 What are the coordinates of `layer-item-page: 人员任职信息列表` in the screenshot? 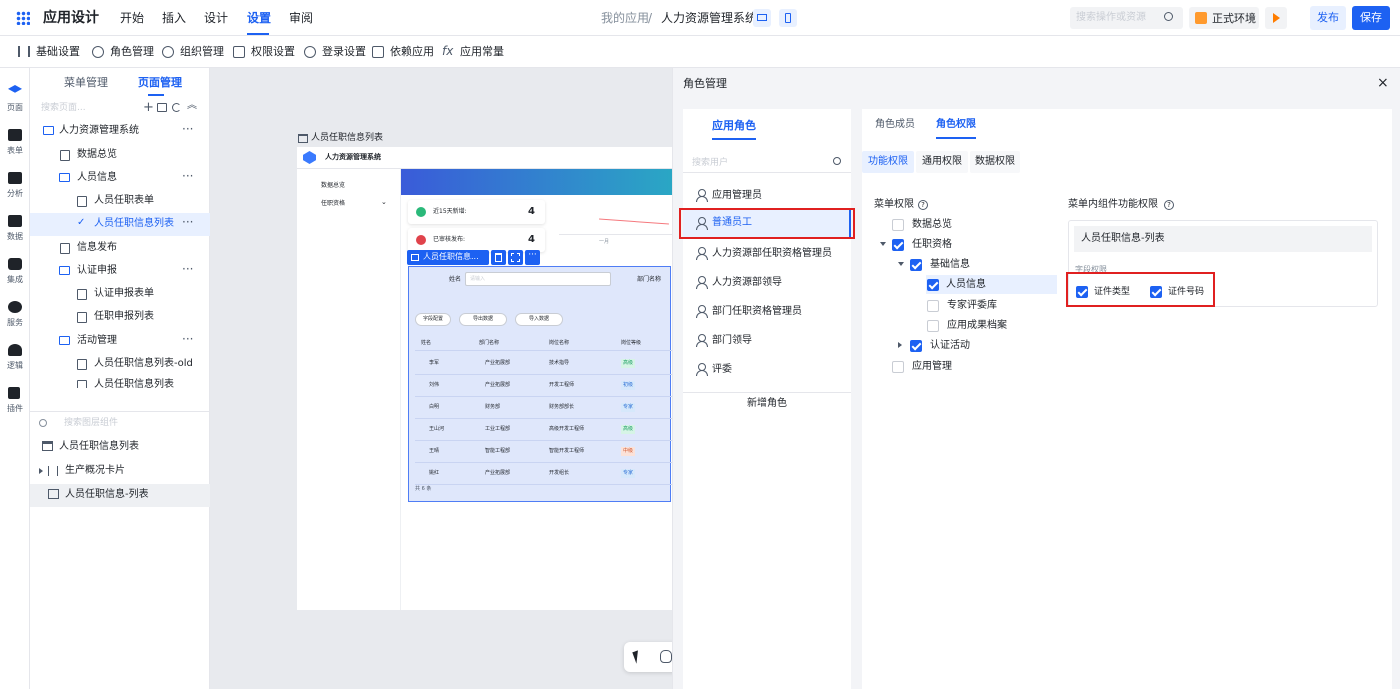 It's located at (120, 447).